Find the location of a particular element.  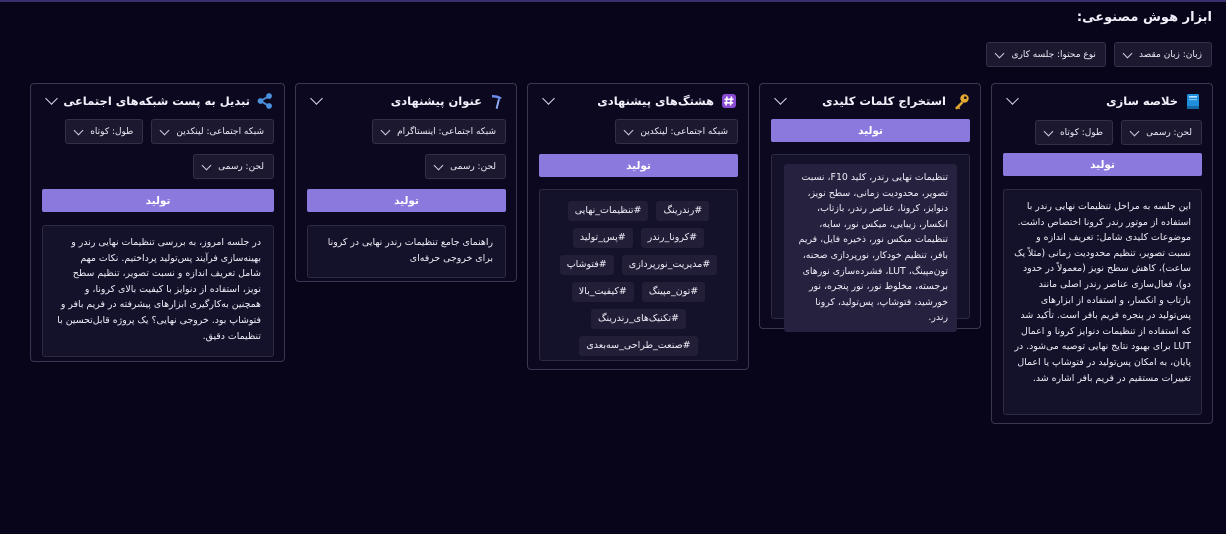

hashtags-options: شبکه اجتماعی: لینکدین is located at coordinates (676, 131).